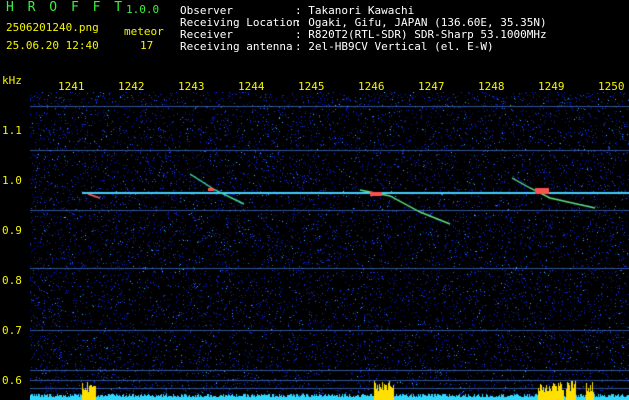 The width and height of the screenshot is (629, 400). Describe the element at coordinates (52, 45) in the screenshot. I see `file-datetime: 25.06.20 12:40` at that location.